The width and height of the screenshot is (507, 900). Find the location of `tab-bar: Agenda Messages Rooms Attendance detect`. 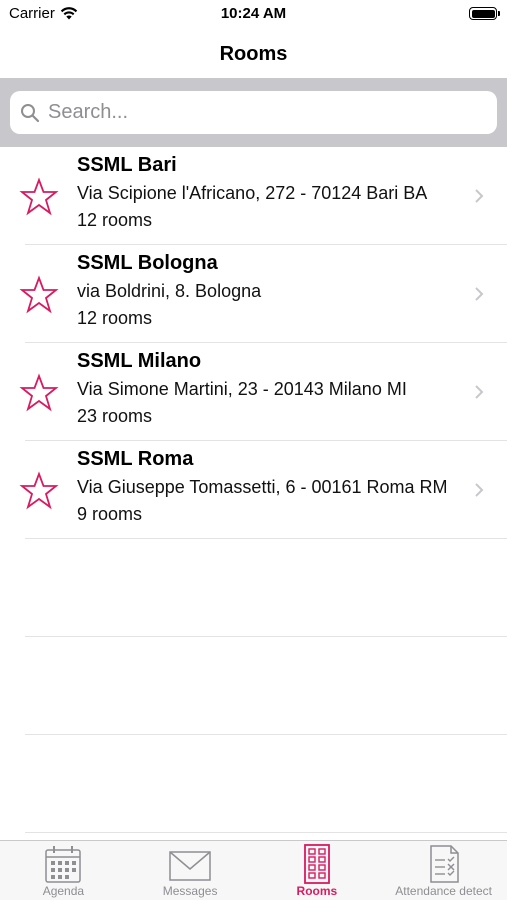

tab-bar: Agenda Messages Rooms Attendance detect is located at coordinates (253, 870).